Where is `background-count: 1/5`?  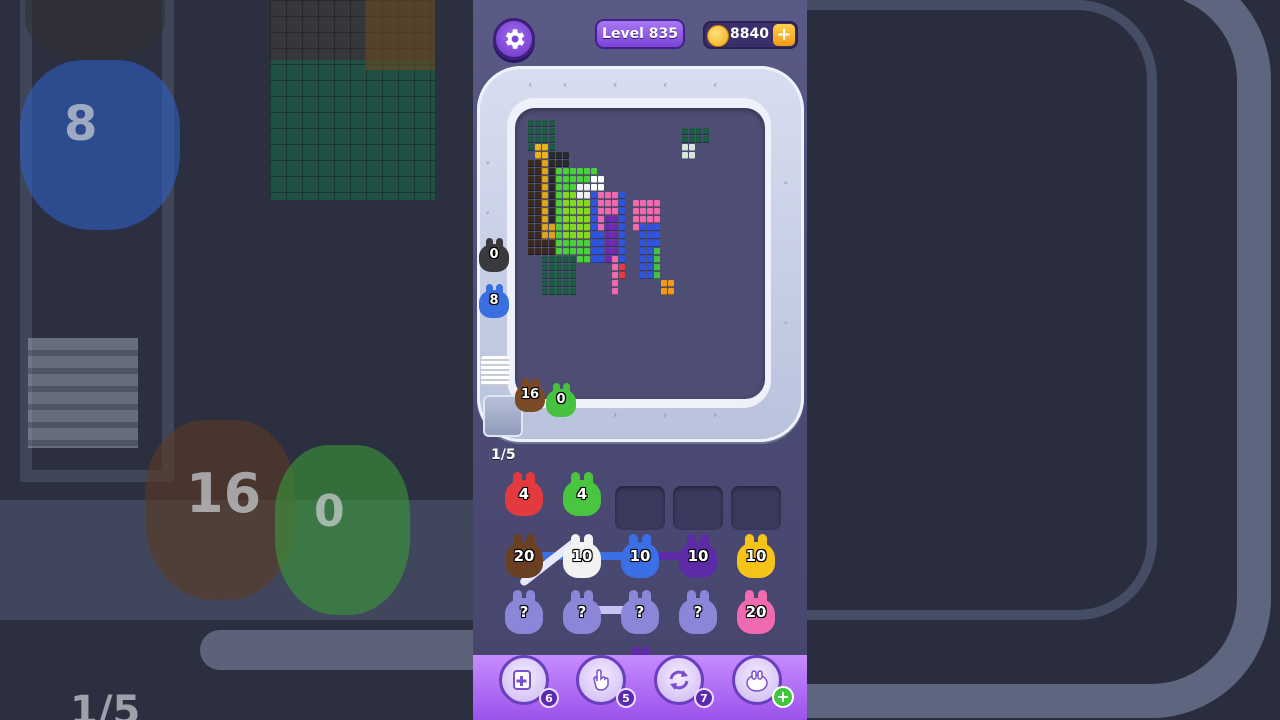 background-count: 1/5 is located at coordinates (105, 704).